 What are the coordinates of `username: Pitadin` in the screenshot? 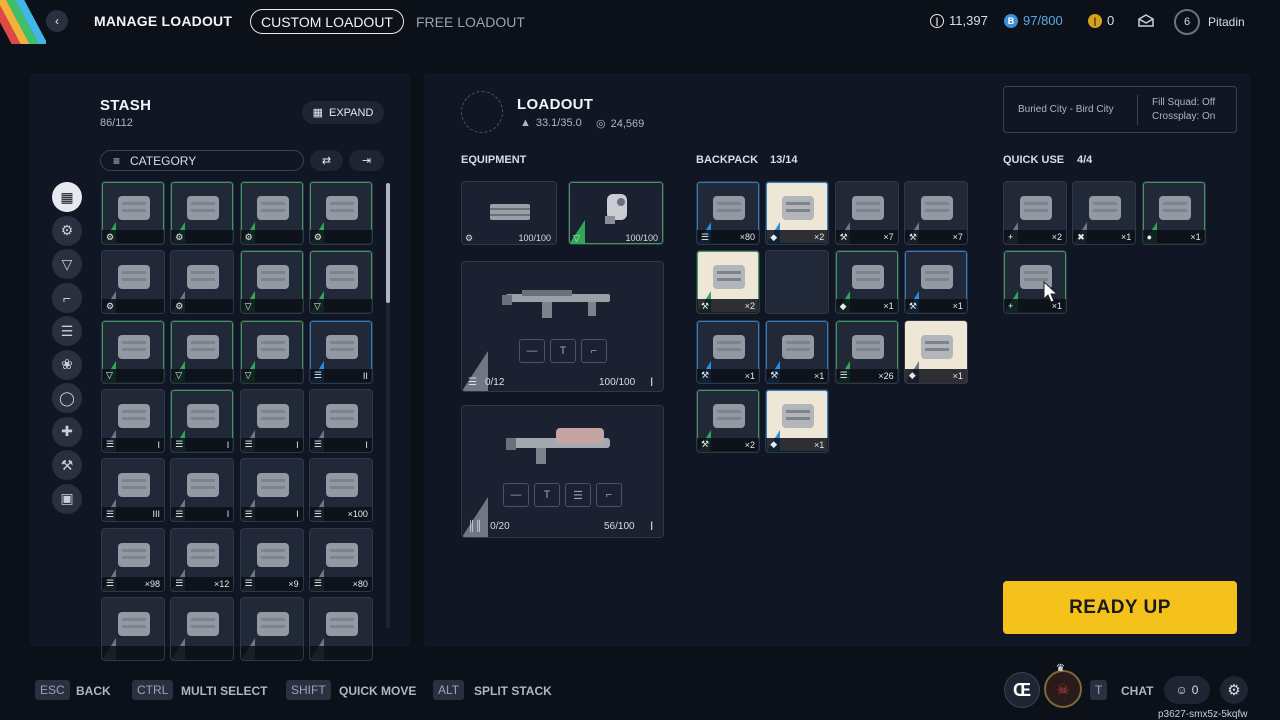 It's located at (1226, 22).